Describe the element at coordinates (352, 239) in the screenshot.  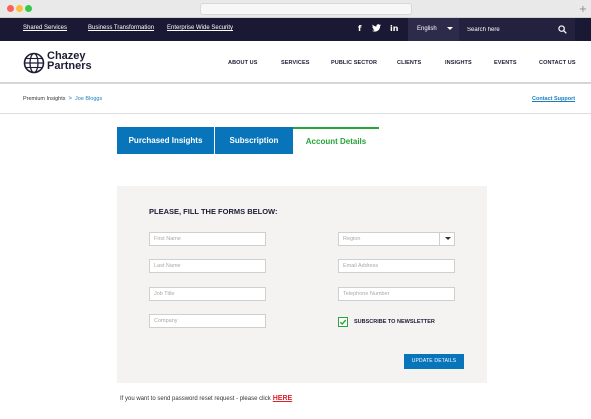
I see `region-select-value: Region` at that location.